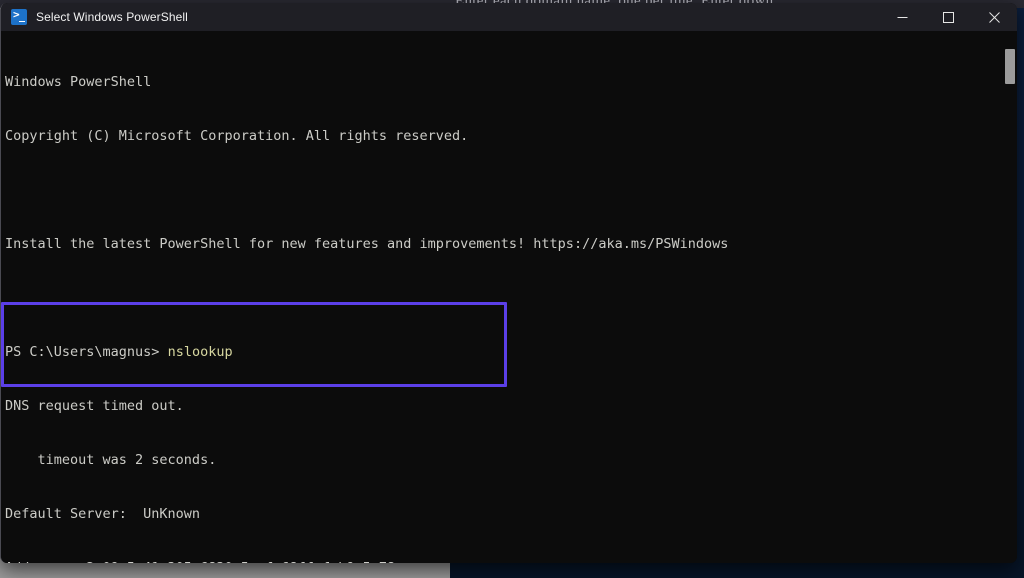 The image size is (1024, 578). What do you see at coordinates (112, 17) in the screenshot?
I see `window-title: Select Windows PowerShell` at bounding box center [112, 17].